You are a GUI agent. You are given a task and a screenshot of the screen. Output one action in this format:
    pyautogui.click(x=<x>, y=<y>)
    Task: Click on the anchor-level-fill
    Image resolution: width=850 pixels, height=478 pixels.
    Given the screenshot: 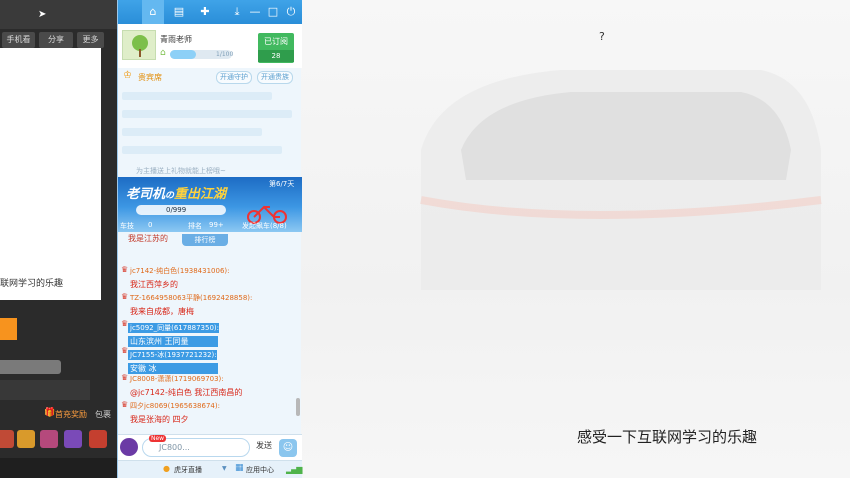 What is the action you would take?
    pyautogui.click(x=183, y=54)
    